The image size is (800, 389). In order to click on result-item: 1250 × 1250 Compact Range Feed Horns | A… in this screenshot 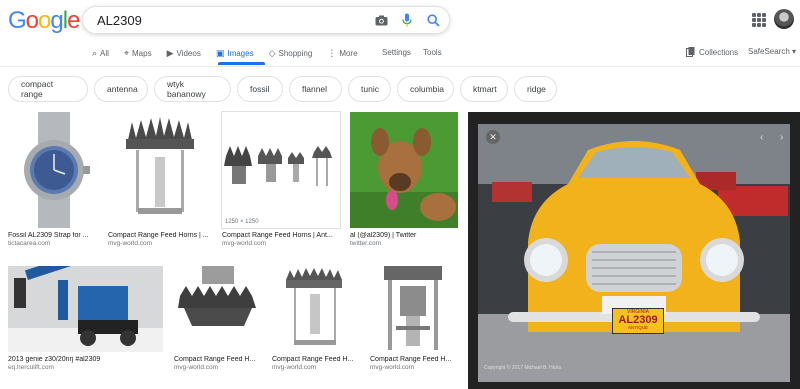, I will do `click(281, 179)`.